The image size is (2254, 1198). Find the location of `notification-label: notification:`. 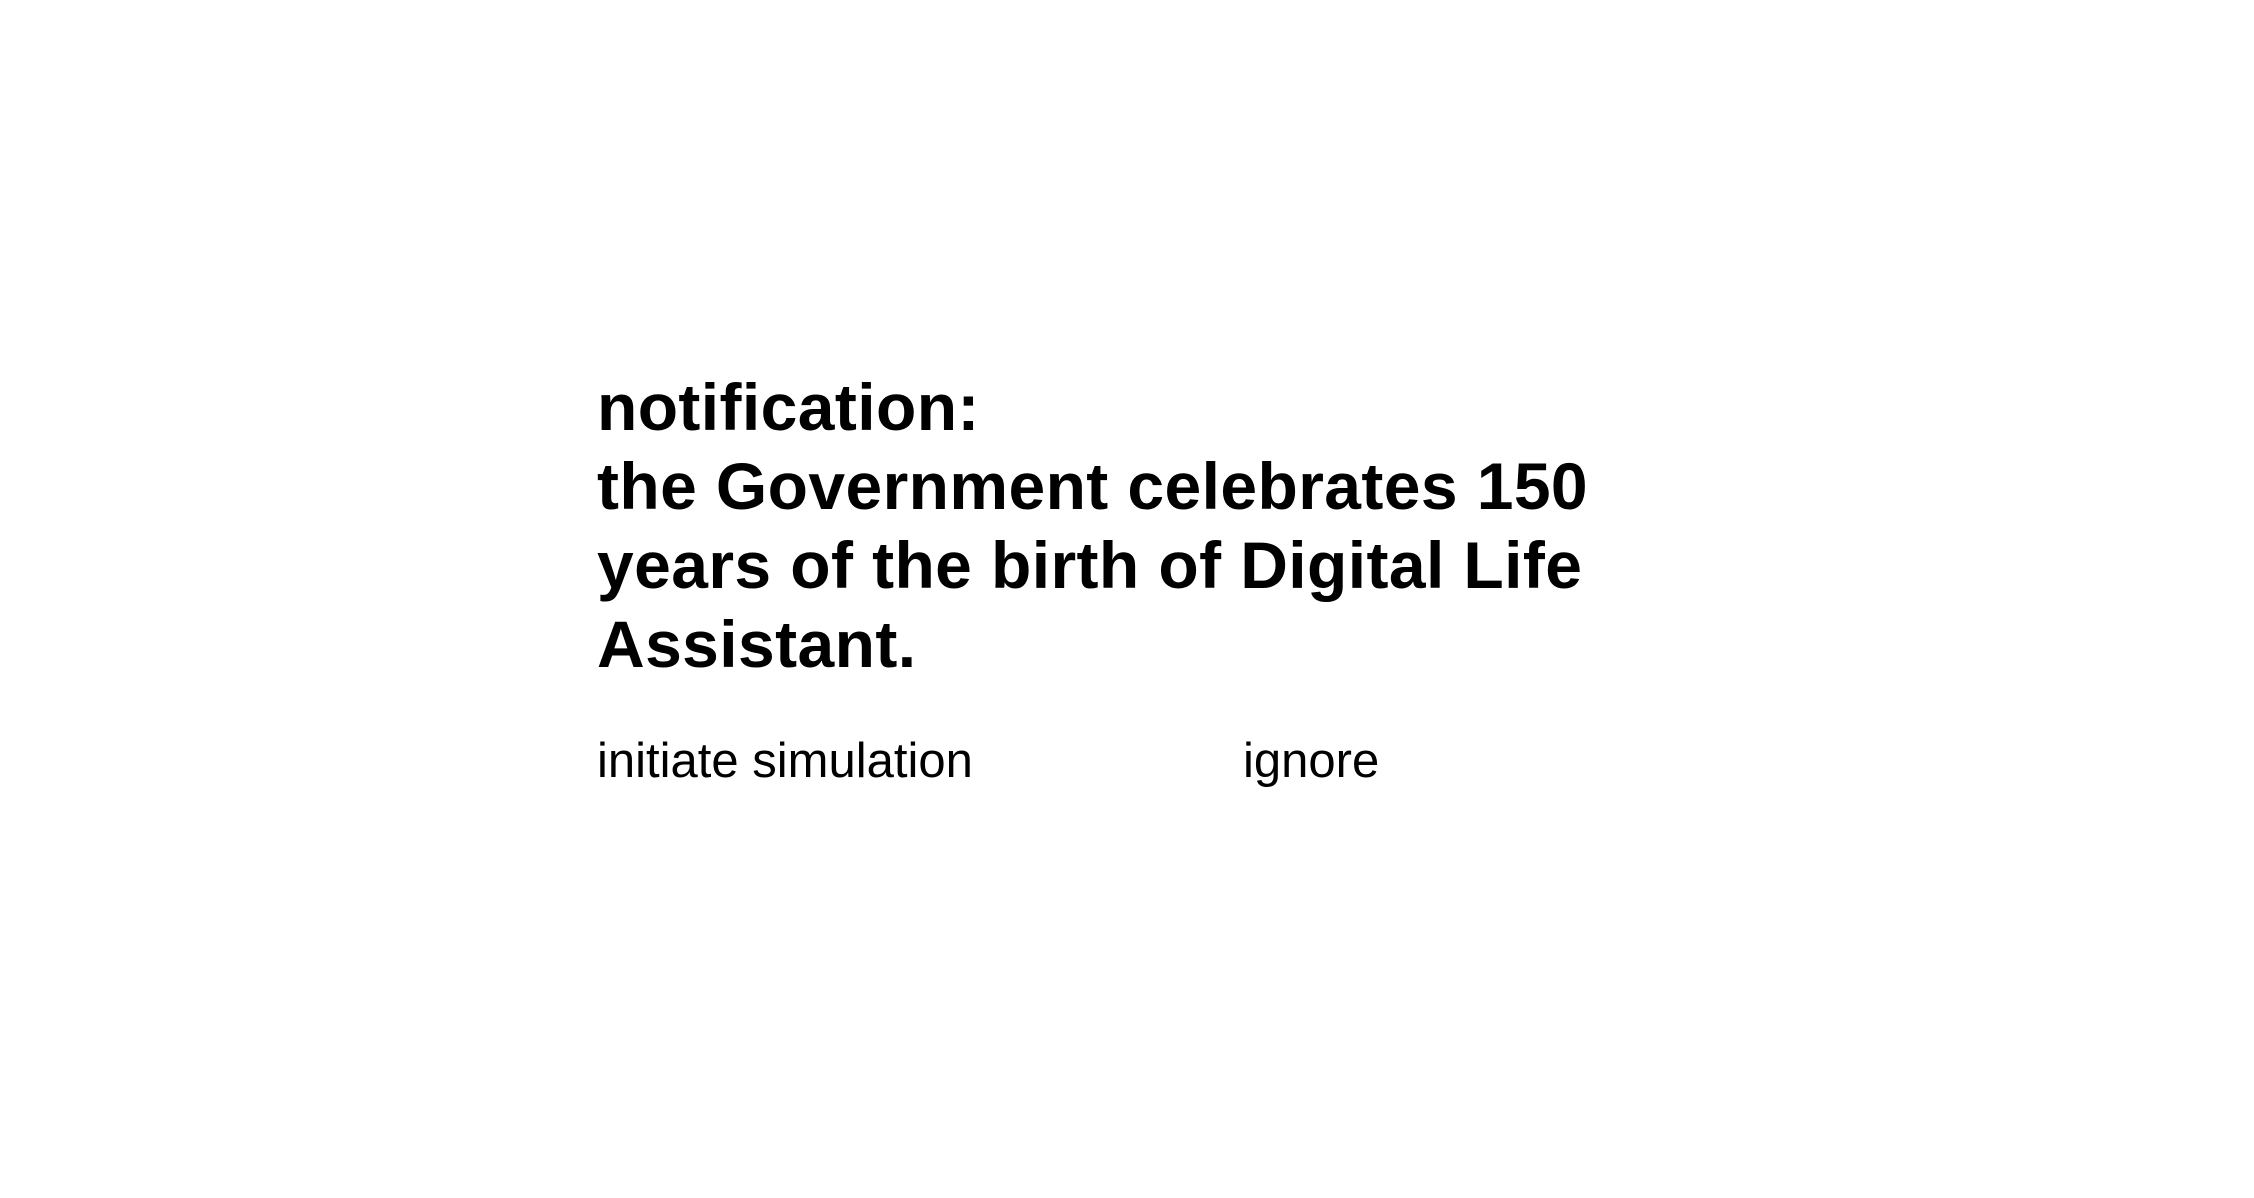

notification-label: notification: is located at coordinates (788, 407).